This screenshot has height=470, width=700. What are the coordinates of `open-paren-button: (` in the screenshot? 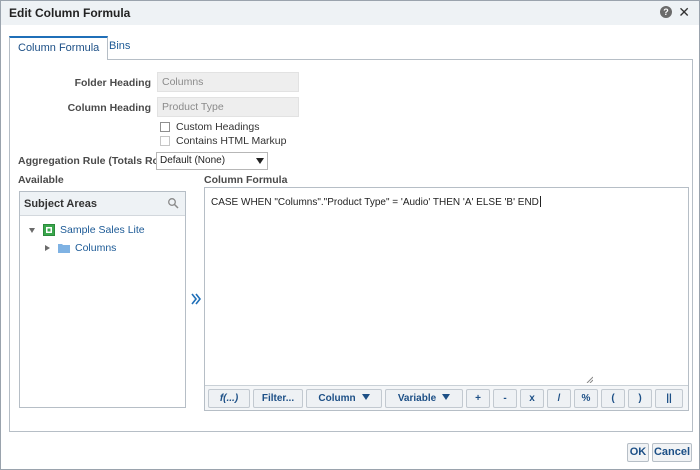 It's located at (613, 398).